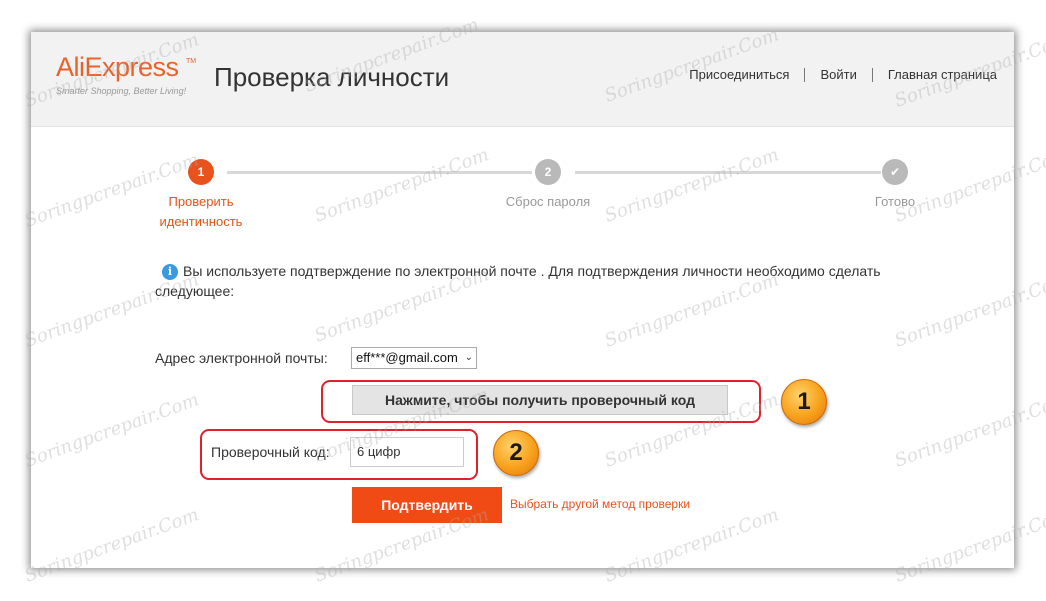 This screenshot has height=601, width=1046. What do you see at coordinates (540, 400) in the screenshot?
I see `get-code-button: Нажмите, чтобы получить проверочный код` at bounding box center [540, 400].